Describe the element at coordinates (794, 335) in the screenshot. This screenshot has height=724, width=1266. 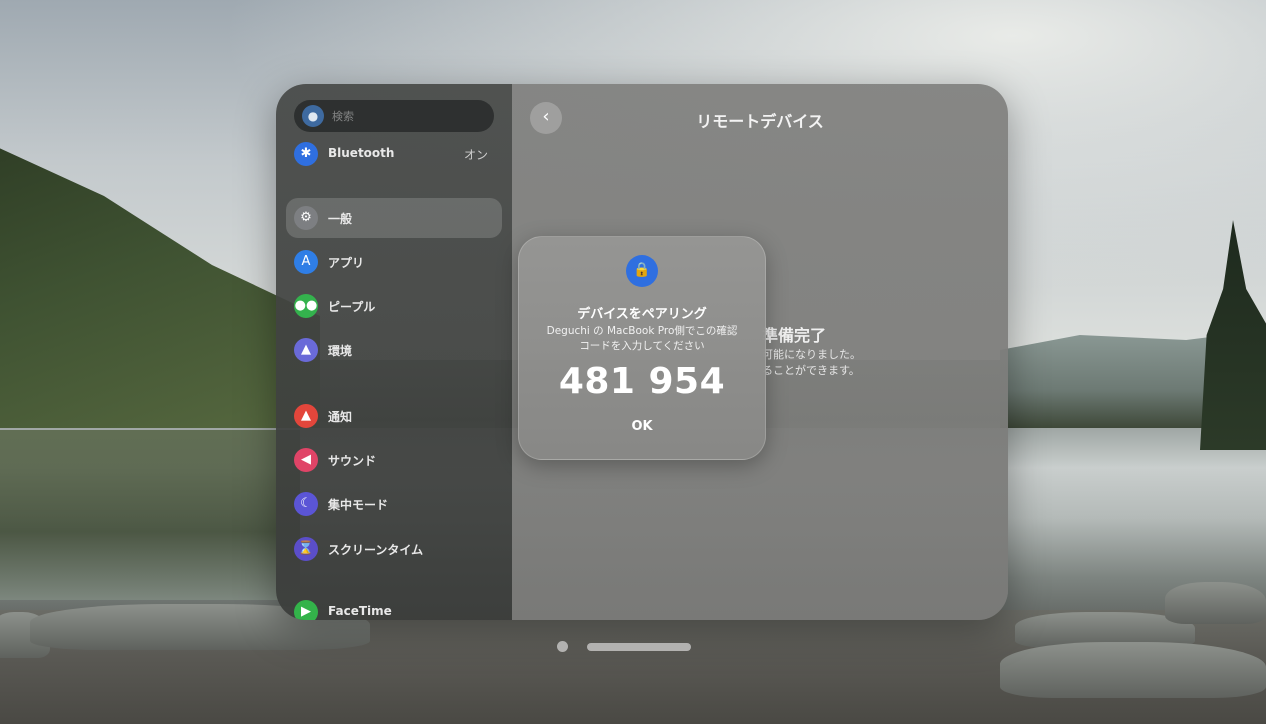
I see `background-heading: 準備完了` at that location.